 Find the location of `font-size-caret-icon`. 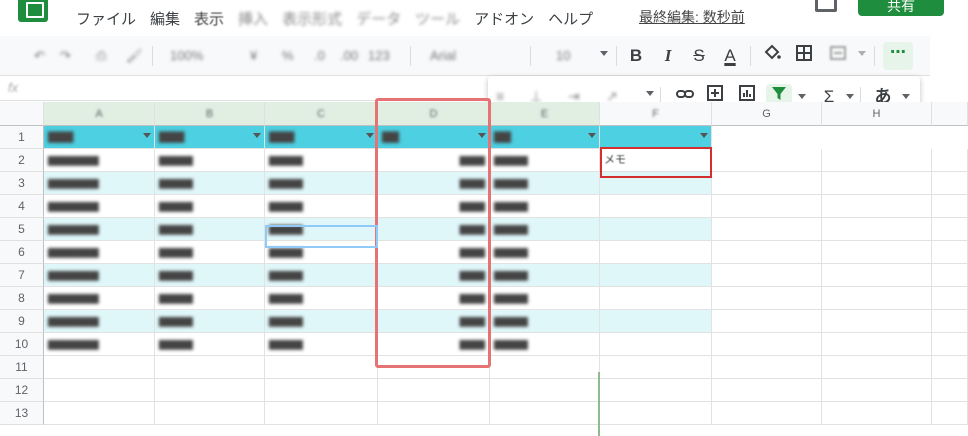

font-size-caret-icon is located at coordinates (604, 53).